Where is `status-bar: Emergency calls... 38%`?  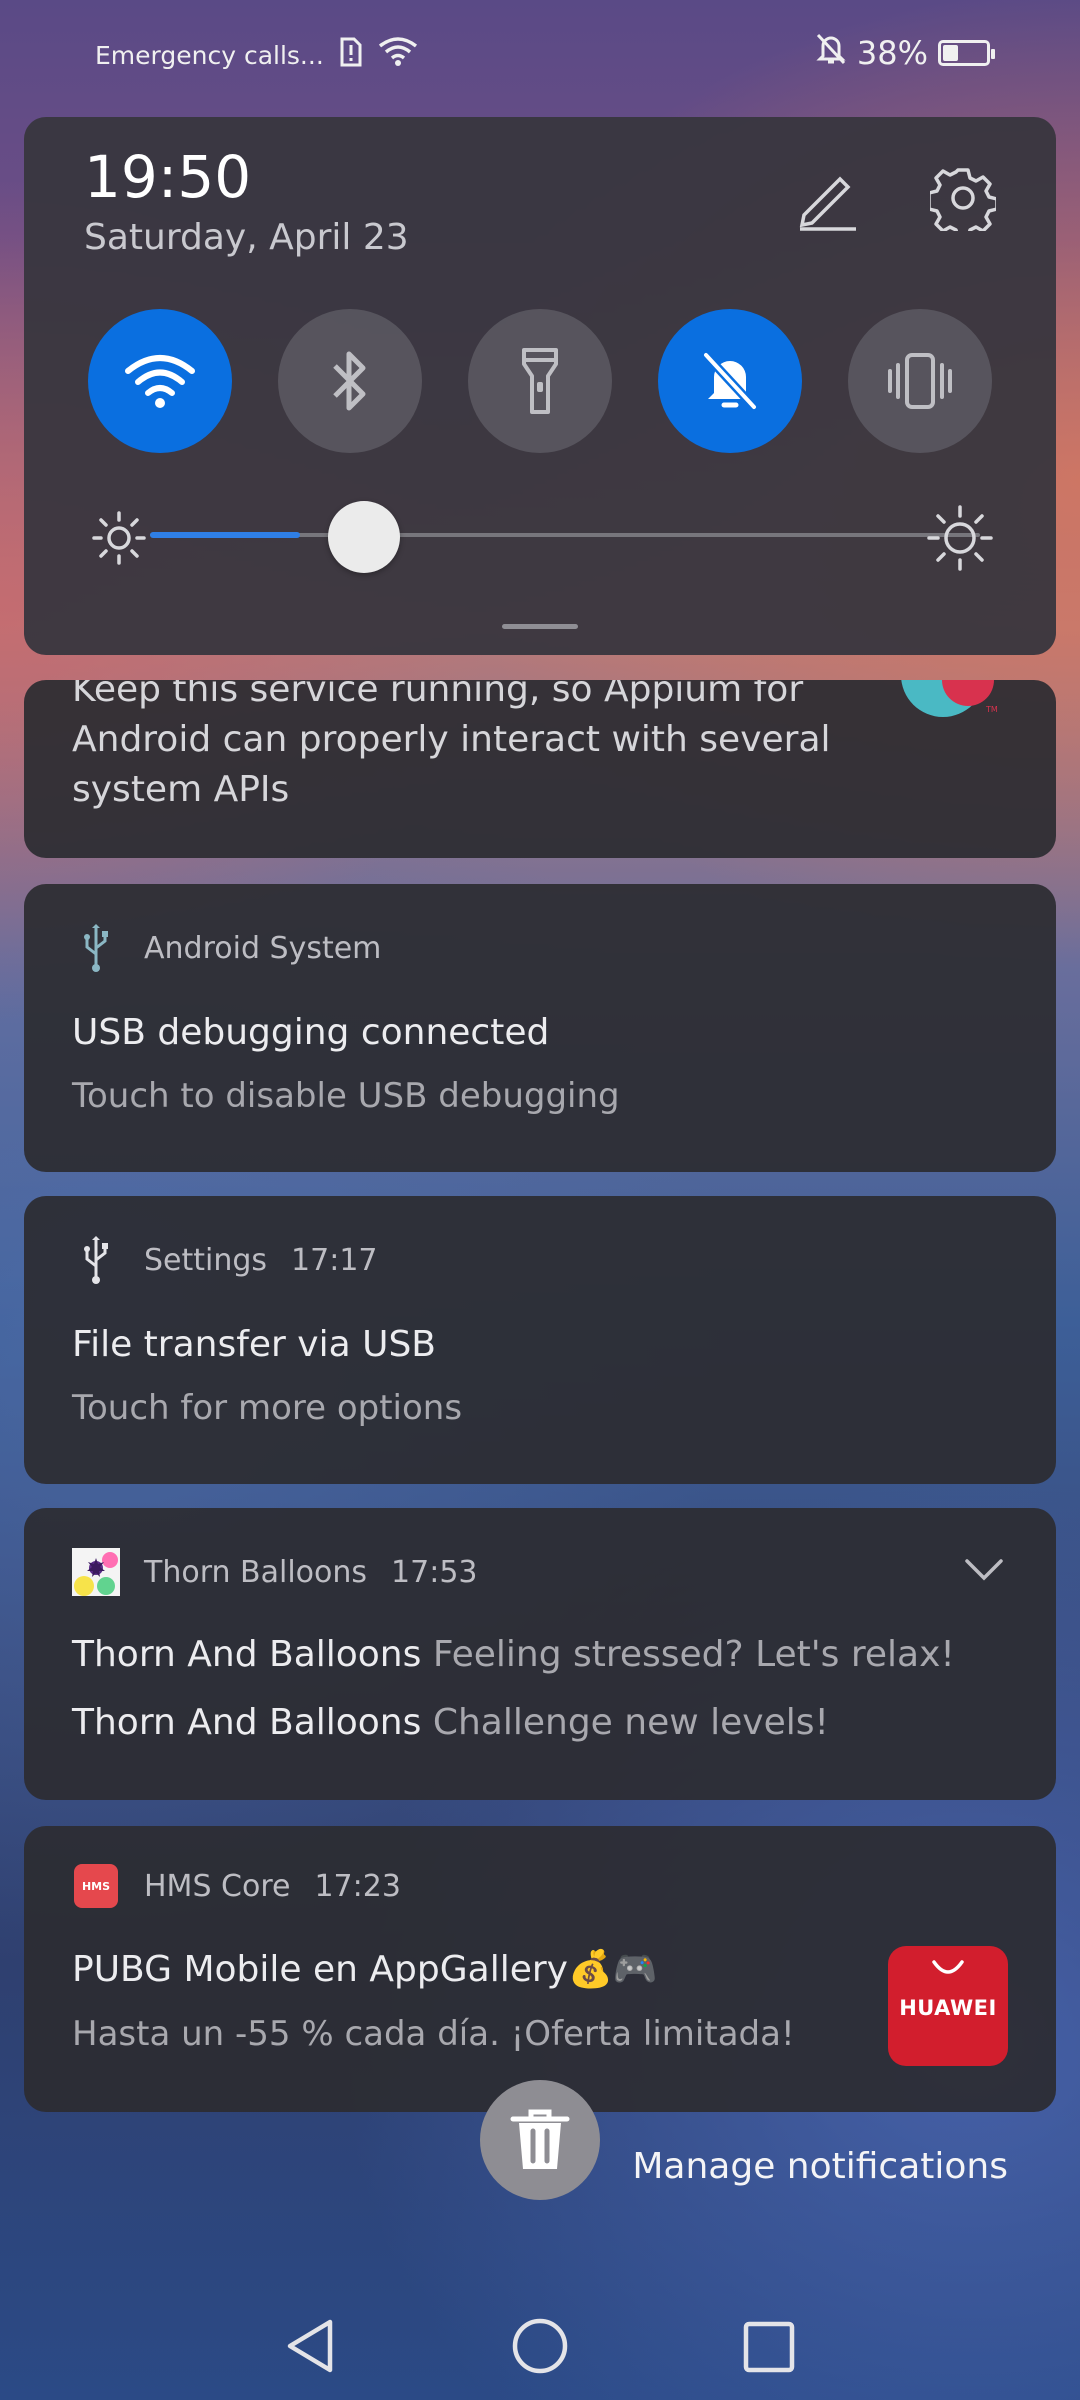 status-bar: Emergency calls... 38% is located at coordinates (540, 54).